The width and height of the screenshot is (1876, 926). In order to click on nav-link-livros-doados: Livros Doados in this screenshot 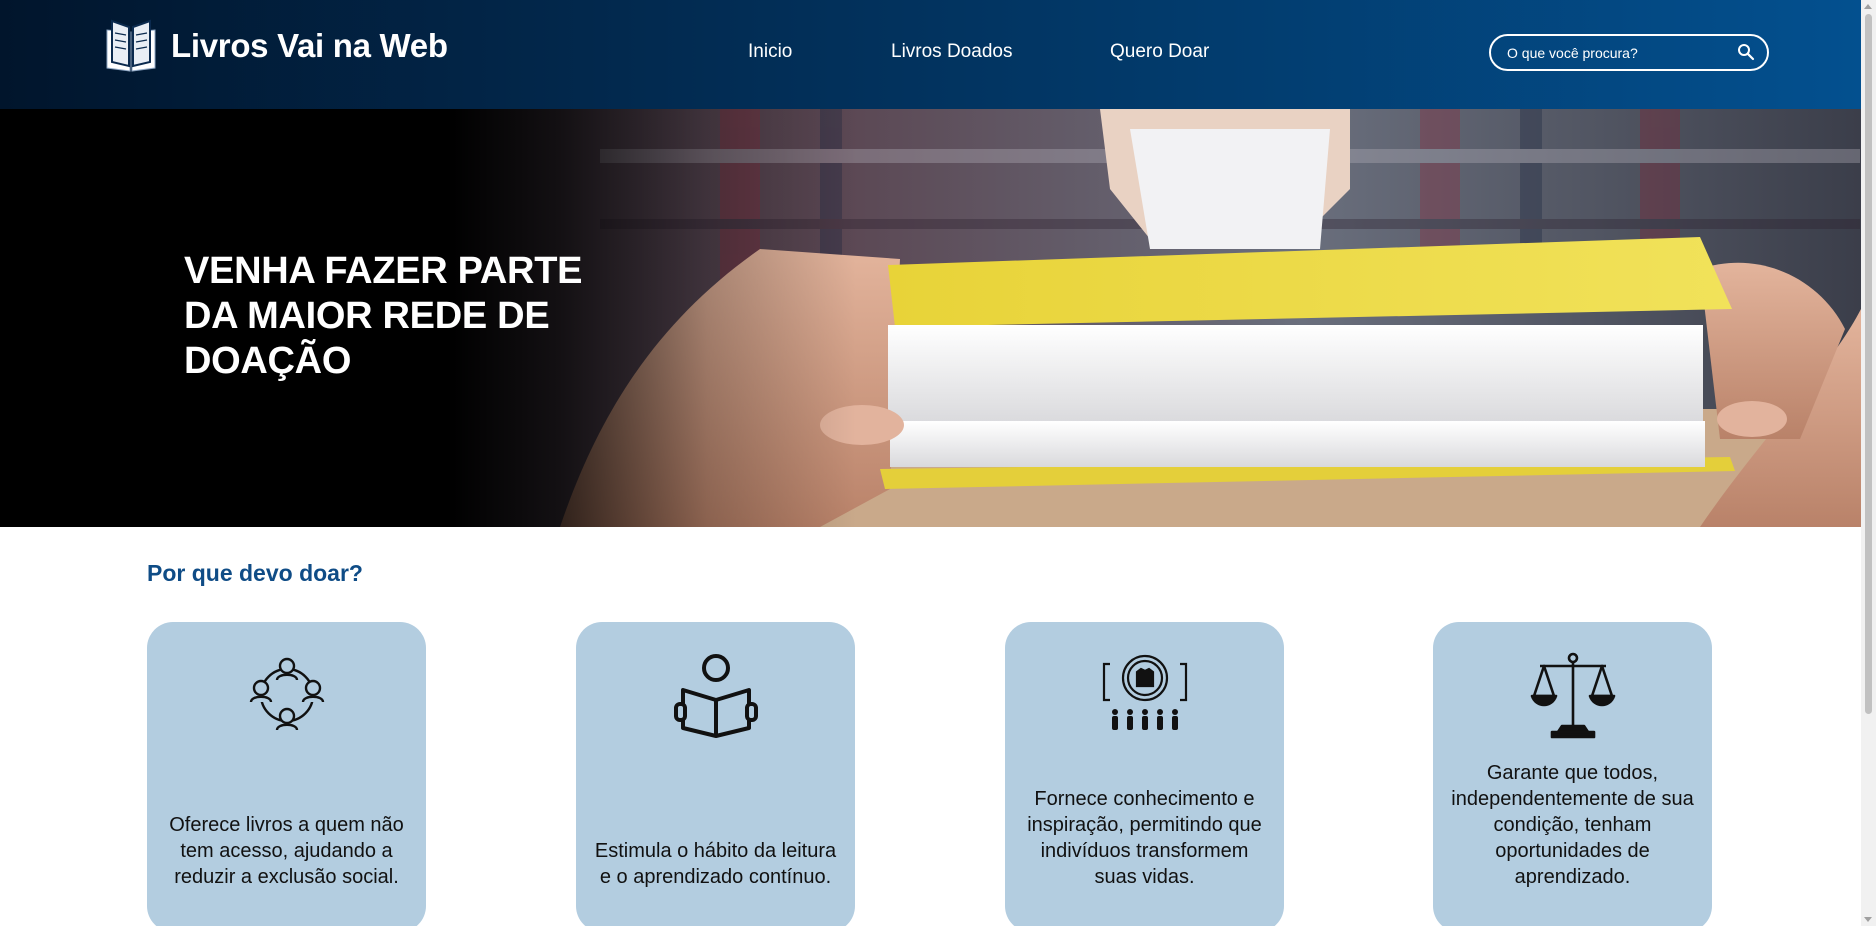, I will do `click(951, 52)`.